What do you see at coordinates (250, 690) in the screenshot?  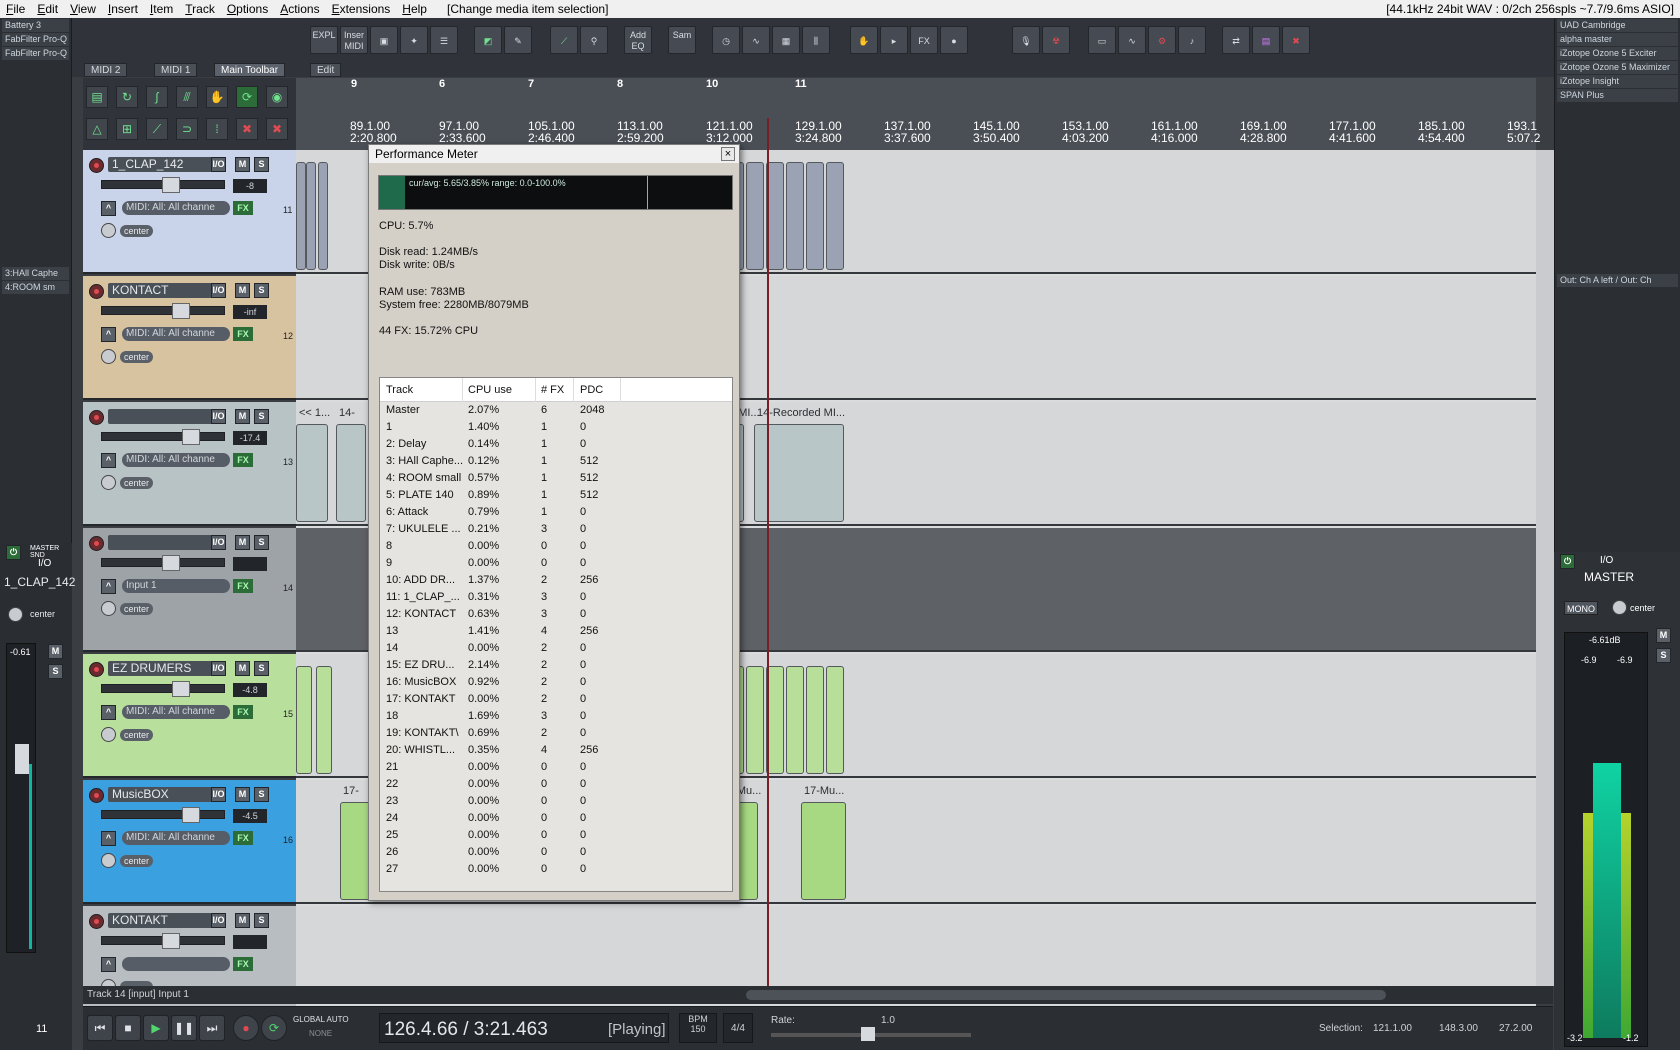 I see `volume-value: -4.8` at bounding box center [250, 690].